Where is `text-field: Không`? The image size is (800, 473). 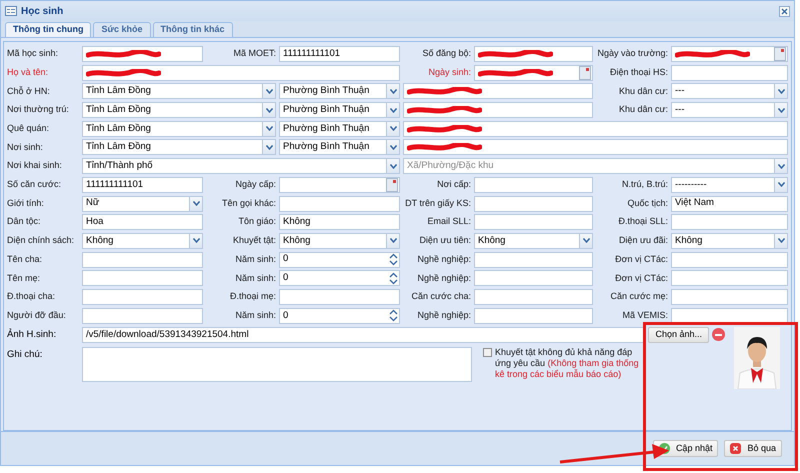 text-field: Không is located at coordinates (339, 222).